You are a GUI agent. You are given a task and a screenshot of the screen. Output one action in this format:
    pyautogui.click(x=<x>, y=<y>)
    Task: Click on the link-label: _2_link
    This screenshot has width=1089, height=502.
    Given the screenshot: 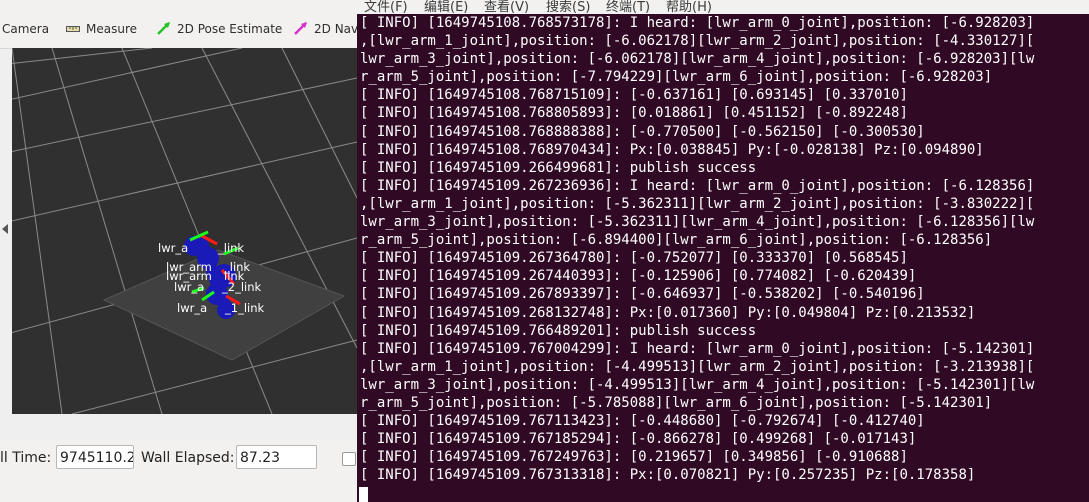 What is the action you would take?
    pyautogui.click(x=241, y=287)
    